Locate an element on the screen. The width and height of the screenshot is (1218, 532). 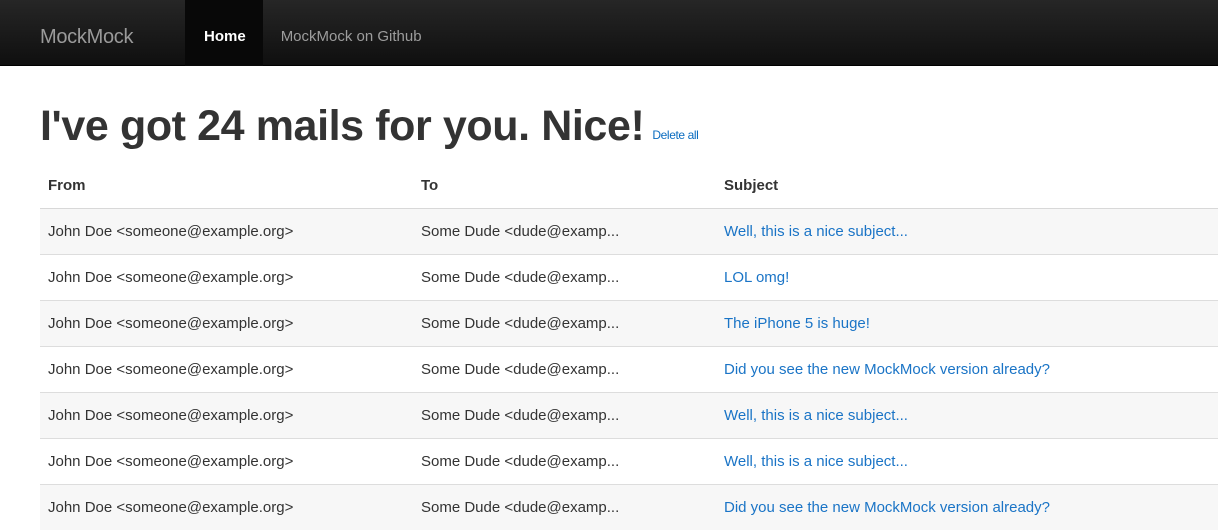
cell-subject: LOL omg! is located at coordinates (967, 276).